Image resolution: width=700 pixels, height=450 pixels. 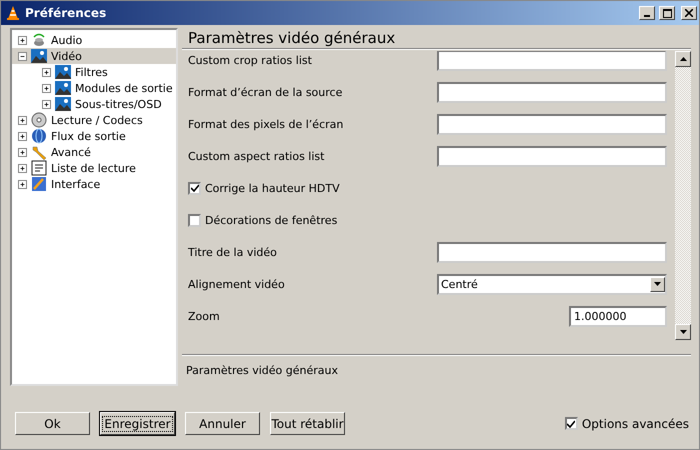 What do you see at coordinates (552, 284) in the screenshot?
I see `dropdown: Centré` at bounding box center [552, 284].